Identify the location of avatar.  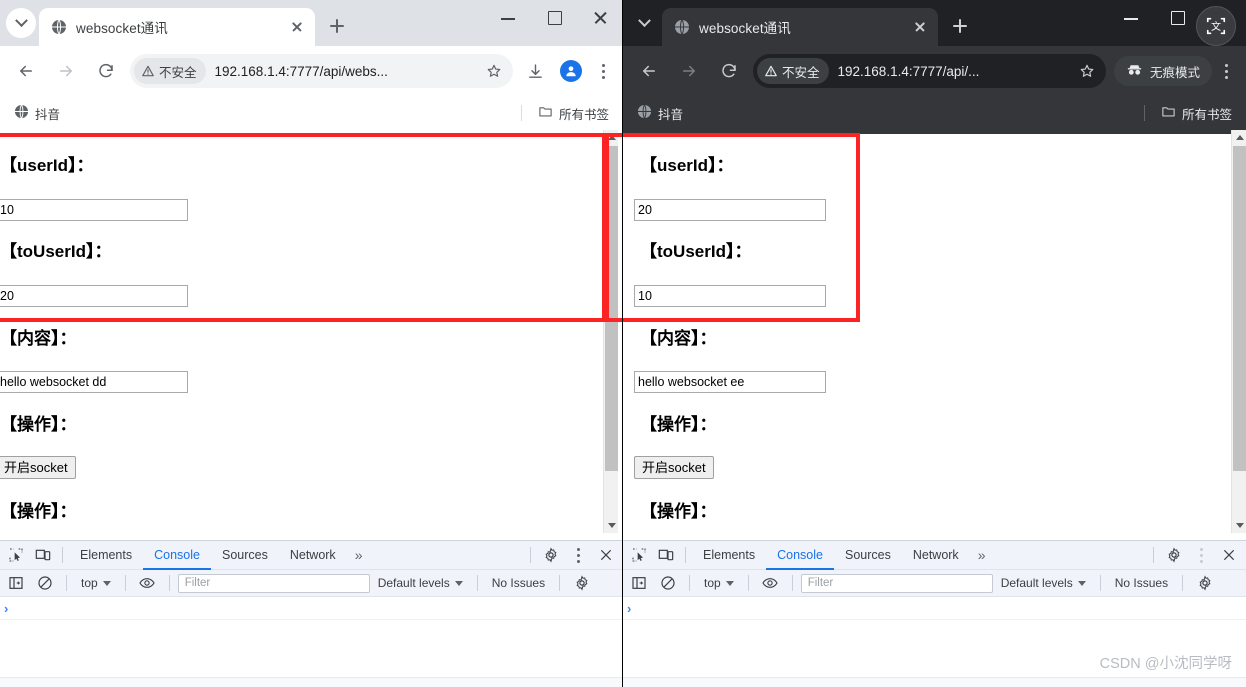
(571, 71).